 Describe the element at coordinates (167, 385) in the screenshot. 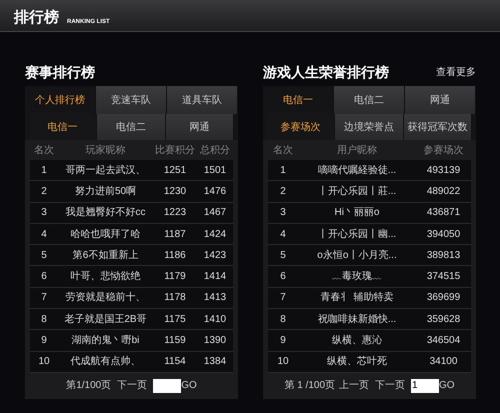

I see `page-input` at that location.